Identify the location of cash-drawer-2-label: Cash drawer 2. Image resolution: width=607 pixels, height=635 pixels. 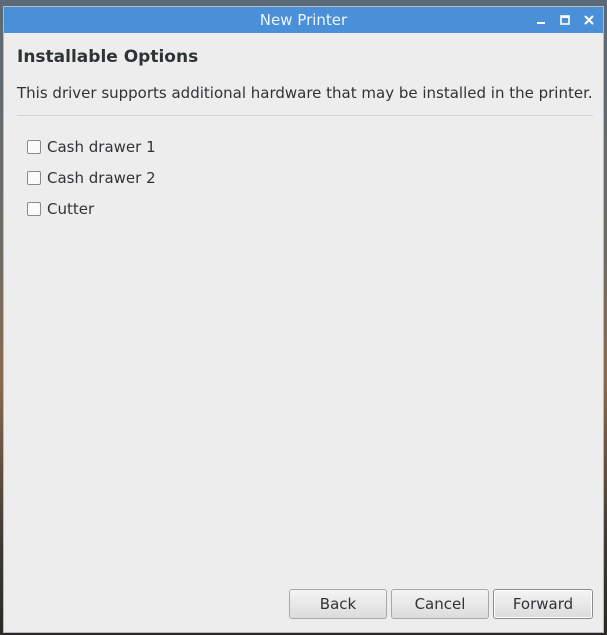
(101, 178).